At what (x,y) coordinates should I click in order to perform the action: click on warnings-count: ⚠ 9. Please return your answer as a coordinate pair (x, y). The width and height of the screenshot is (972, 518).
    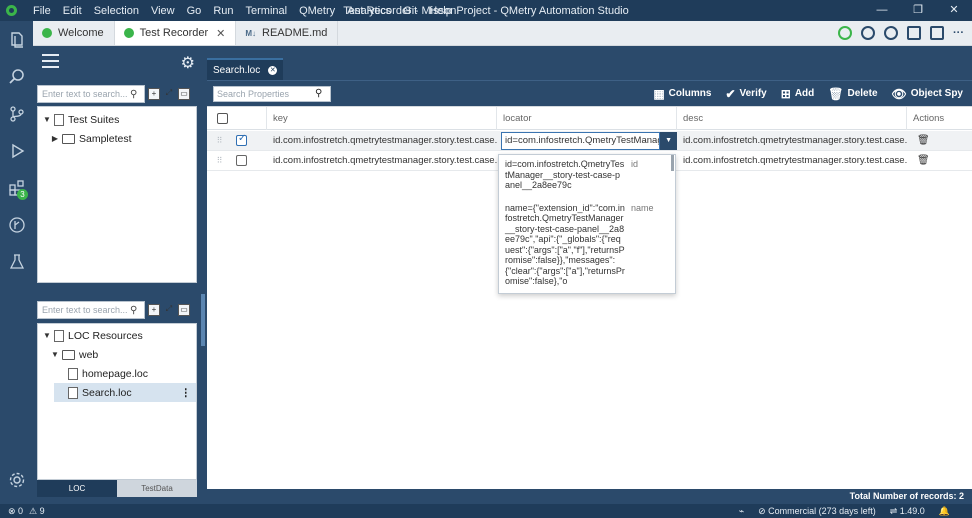
    Looking at the image, I should click on (37, 511).